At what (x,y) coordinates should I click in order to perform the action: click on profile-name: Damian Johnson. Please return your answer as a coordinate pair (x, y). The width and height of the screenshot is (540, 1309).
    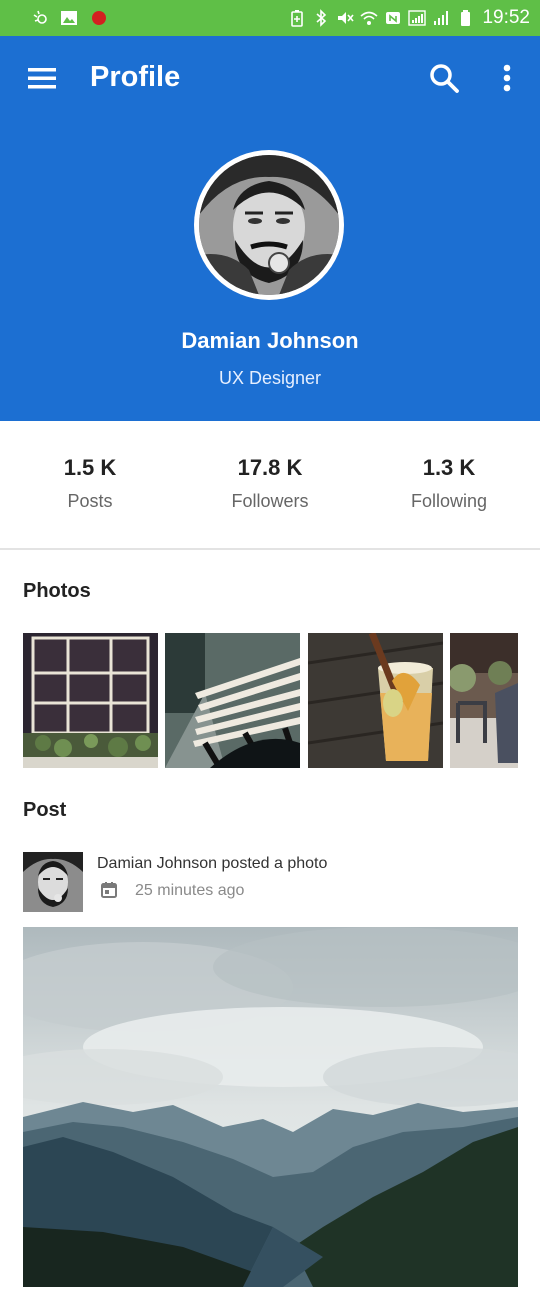
    Looking at the image, I should click on (270, 340).